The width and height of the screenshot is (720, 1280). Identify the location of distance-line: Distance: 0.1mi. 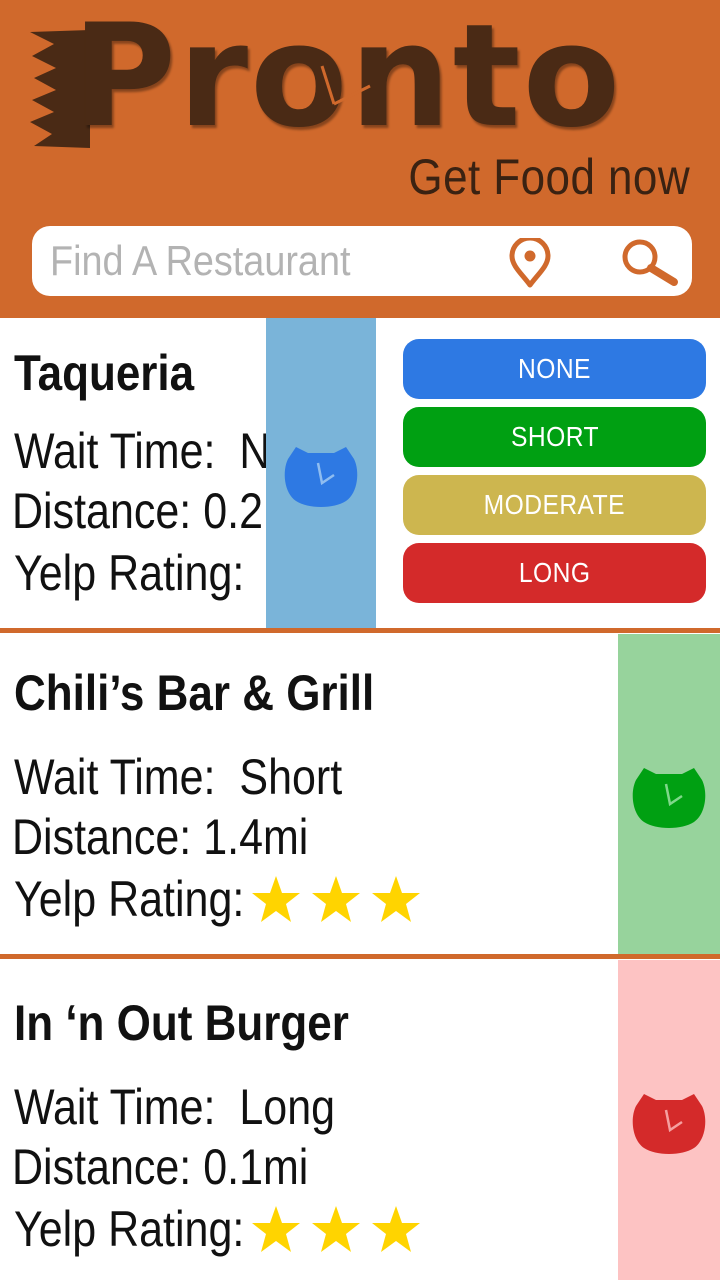
(160, 1167).